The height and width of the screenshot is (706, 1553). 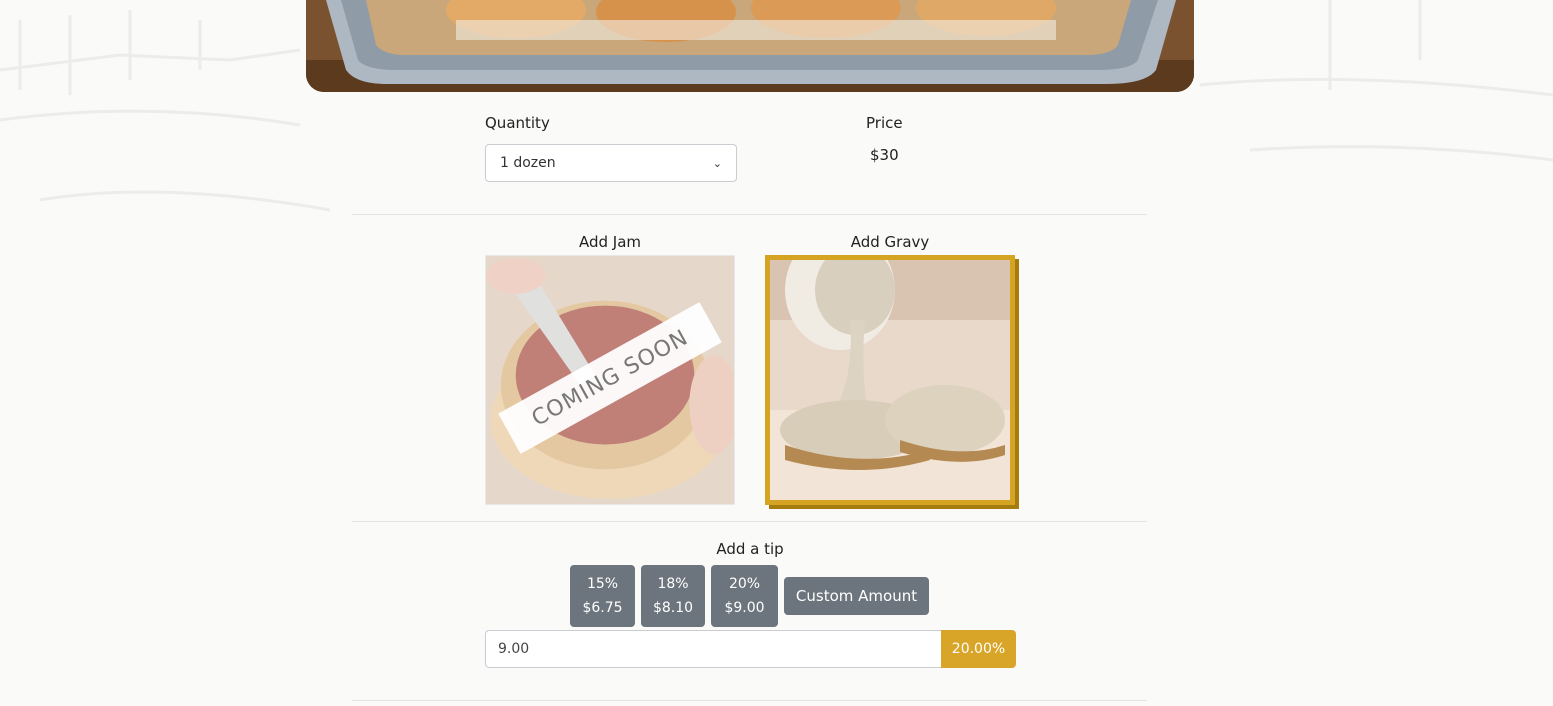 What do you see at coordinates (744, 596) in the screenshot?
I see `tip-20-button: 20% $9.00` at bounding box center [744, 596].